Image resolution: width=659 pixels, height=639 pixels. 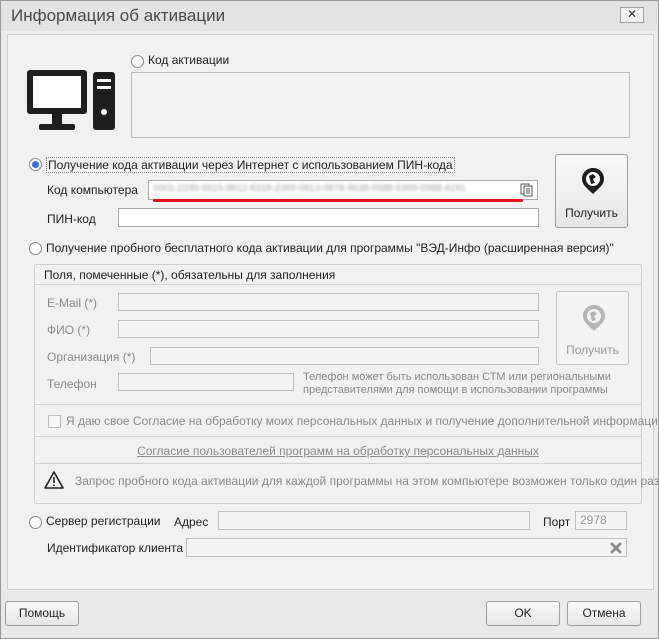 I want to click on title-bar: Информация об активации ✕, so click(x=329, y=16).